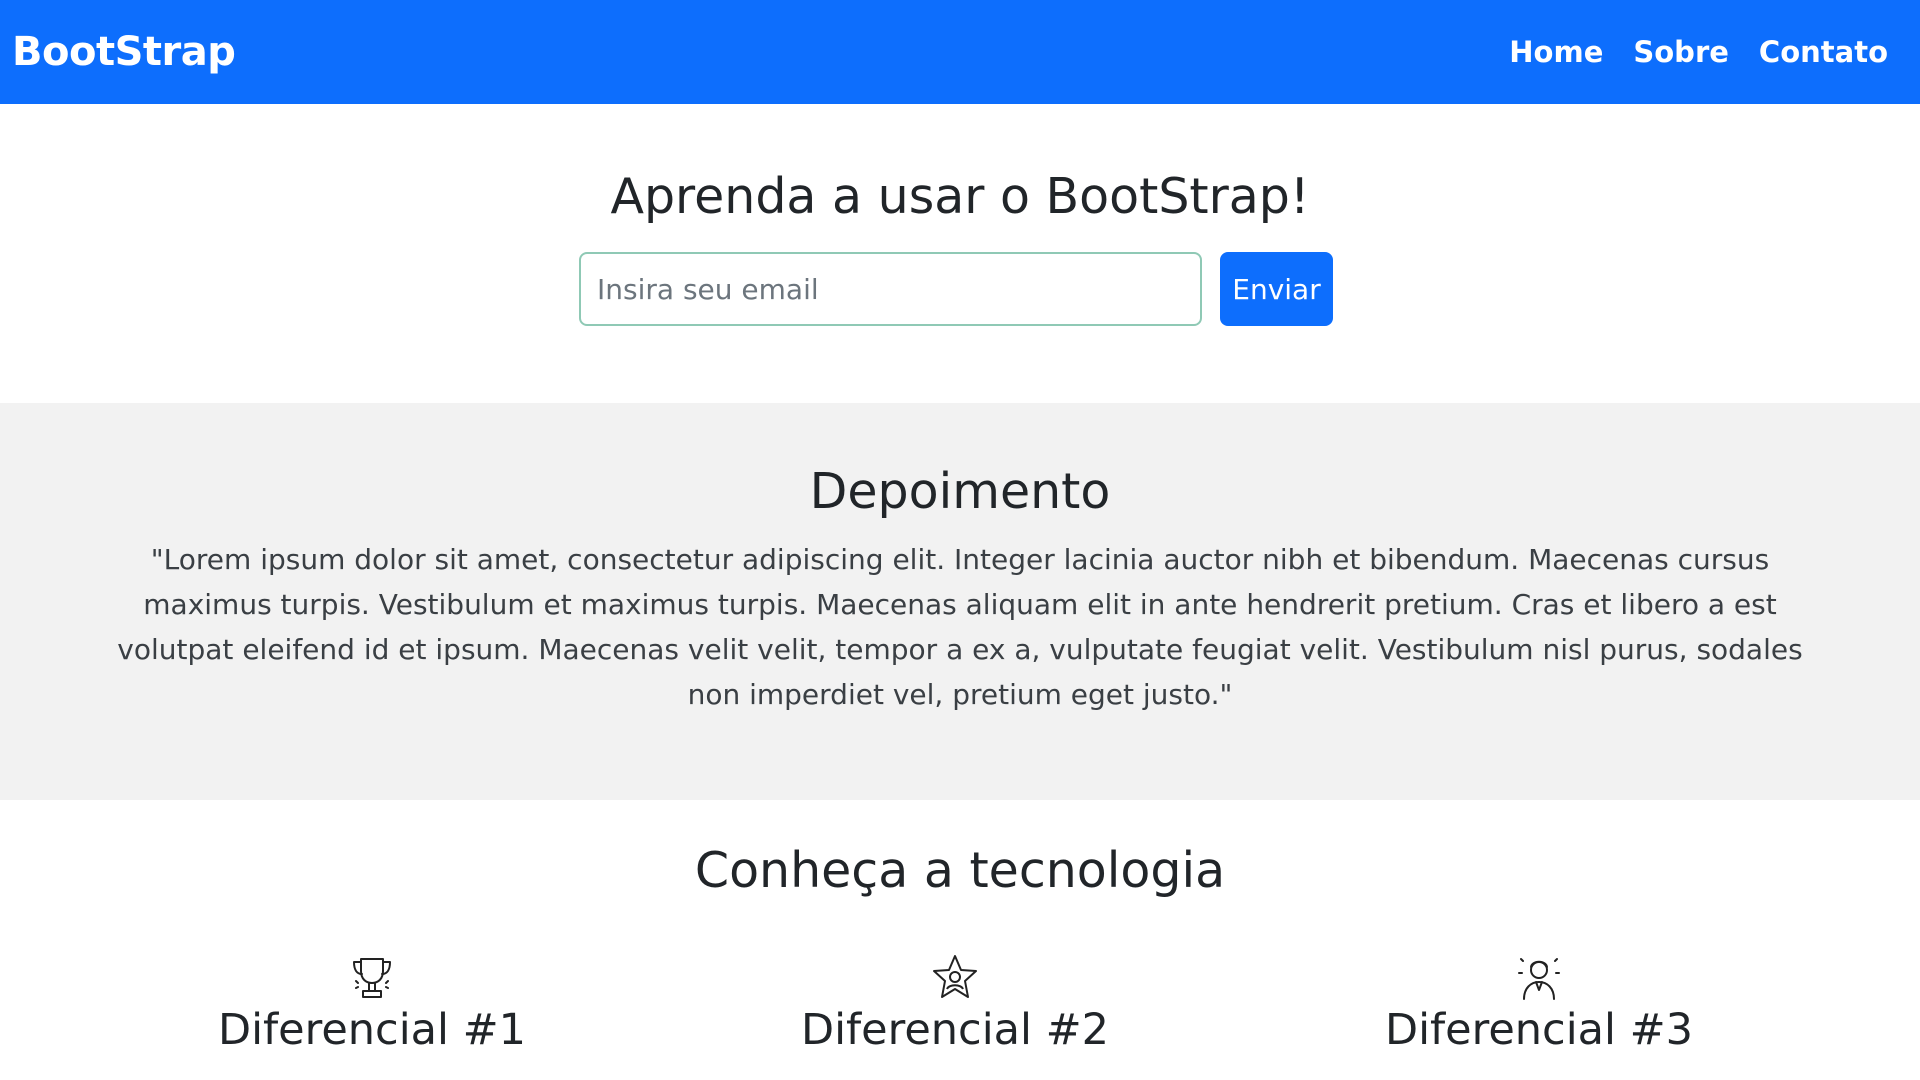 This screenshot has width=1920, height=1080. I want to click on nav-links: Home Sobre Contato, so click(1698, 52).